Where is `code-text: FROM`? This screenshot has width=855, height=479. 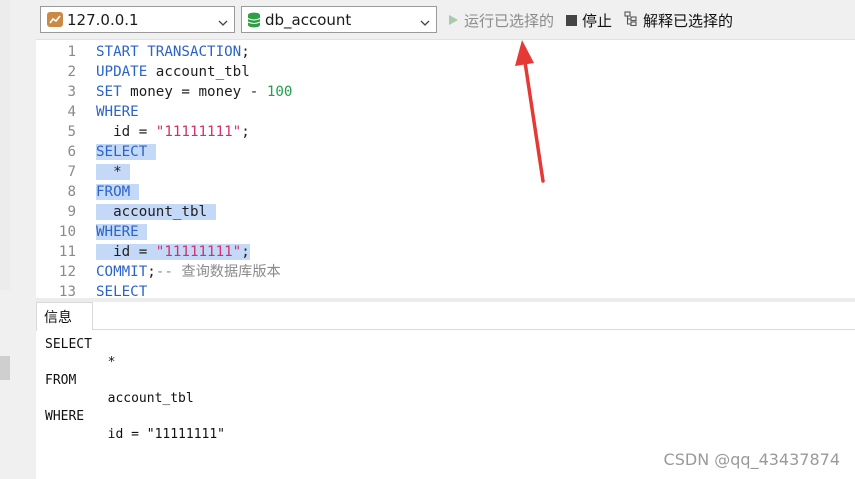 code-text: FROM is located at coordinates (117, 192).